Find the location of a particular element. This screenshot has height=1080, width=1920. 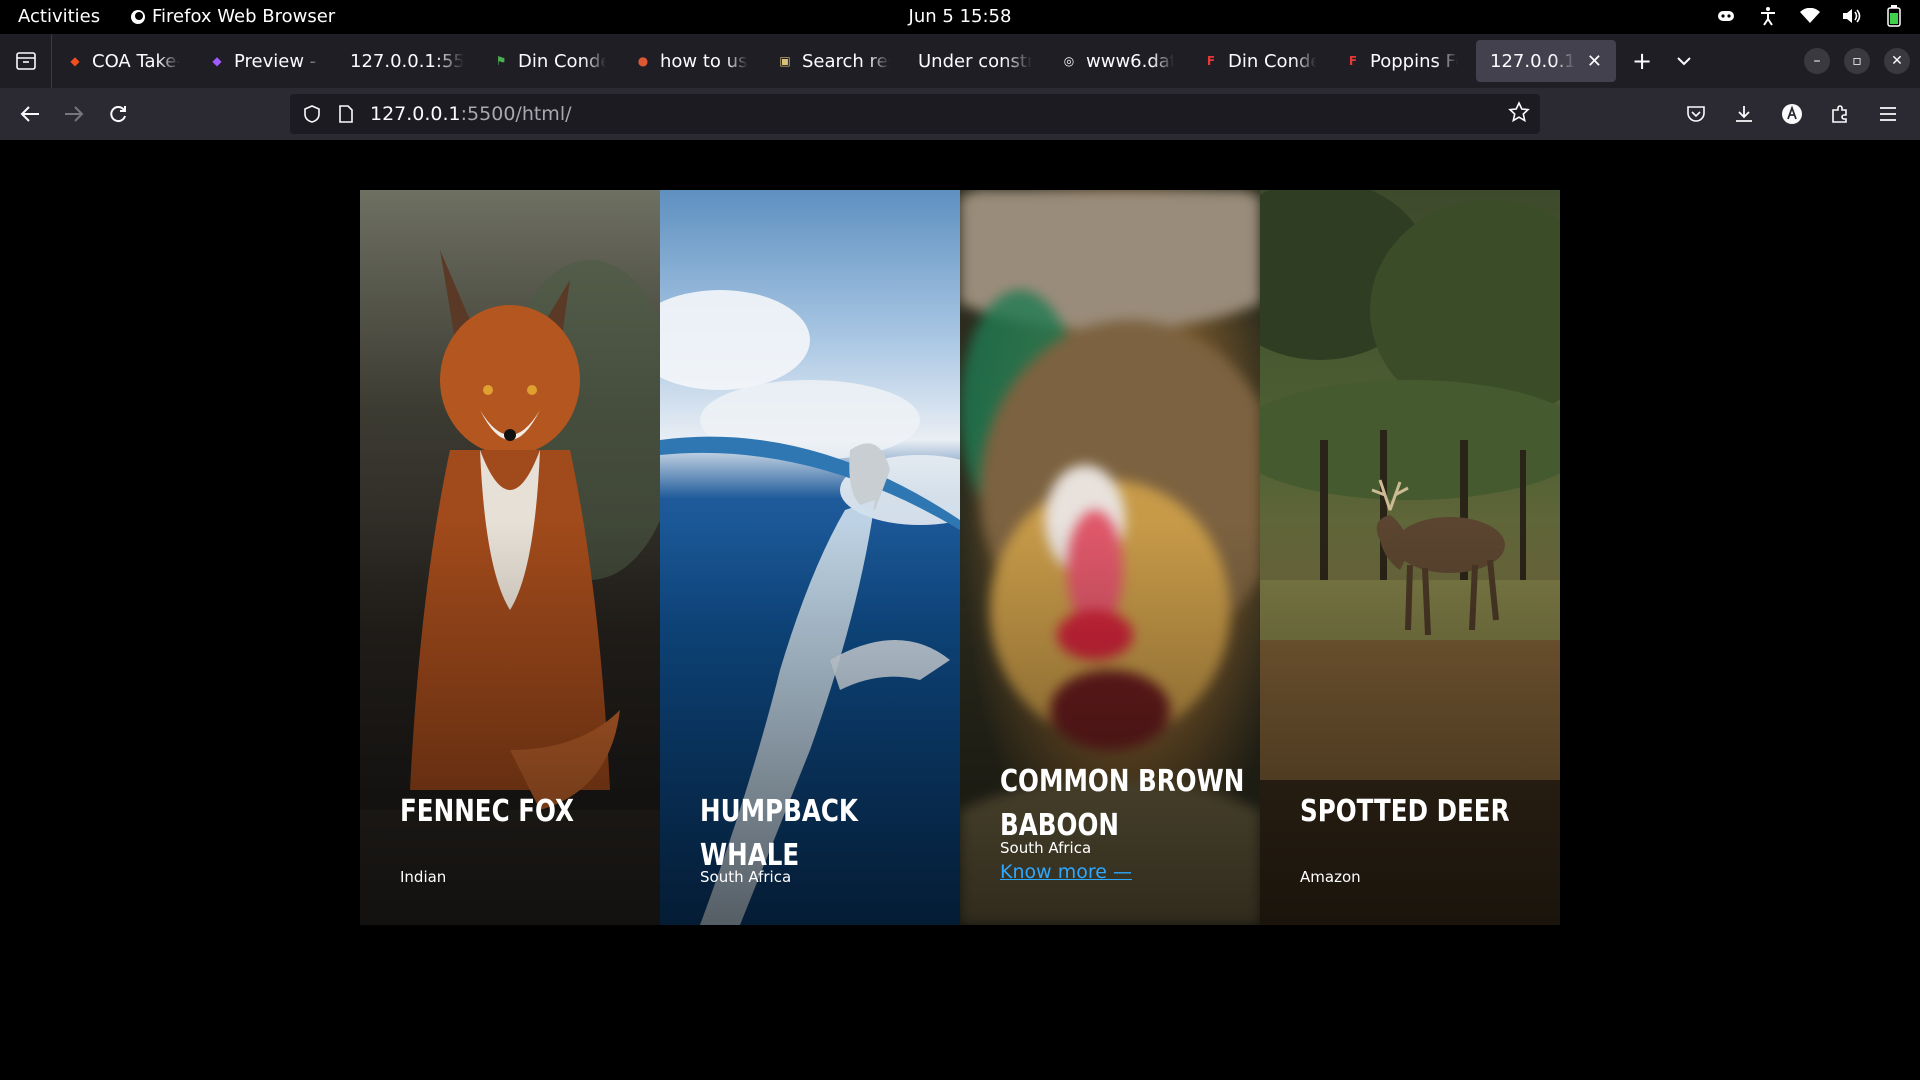

url-path: :5500/html/ is located at coordinates (516, 114).